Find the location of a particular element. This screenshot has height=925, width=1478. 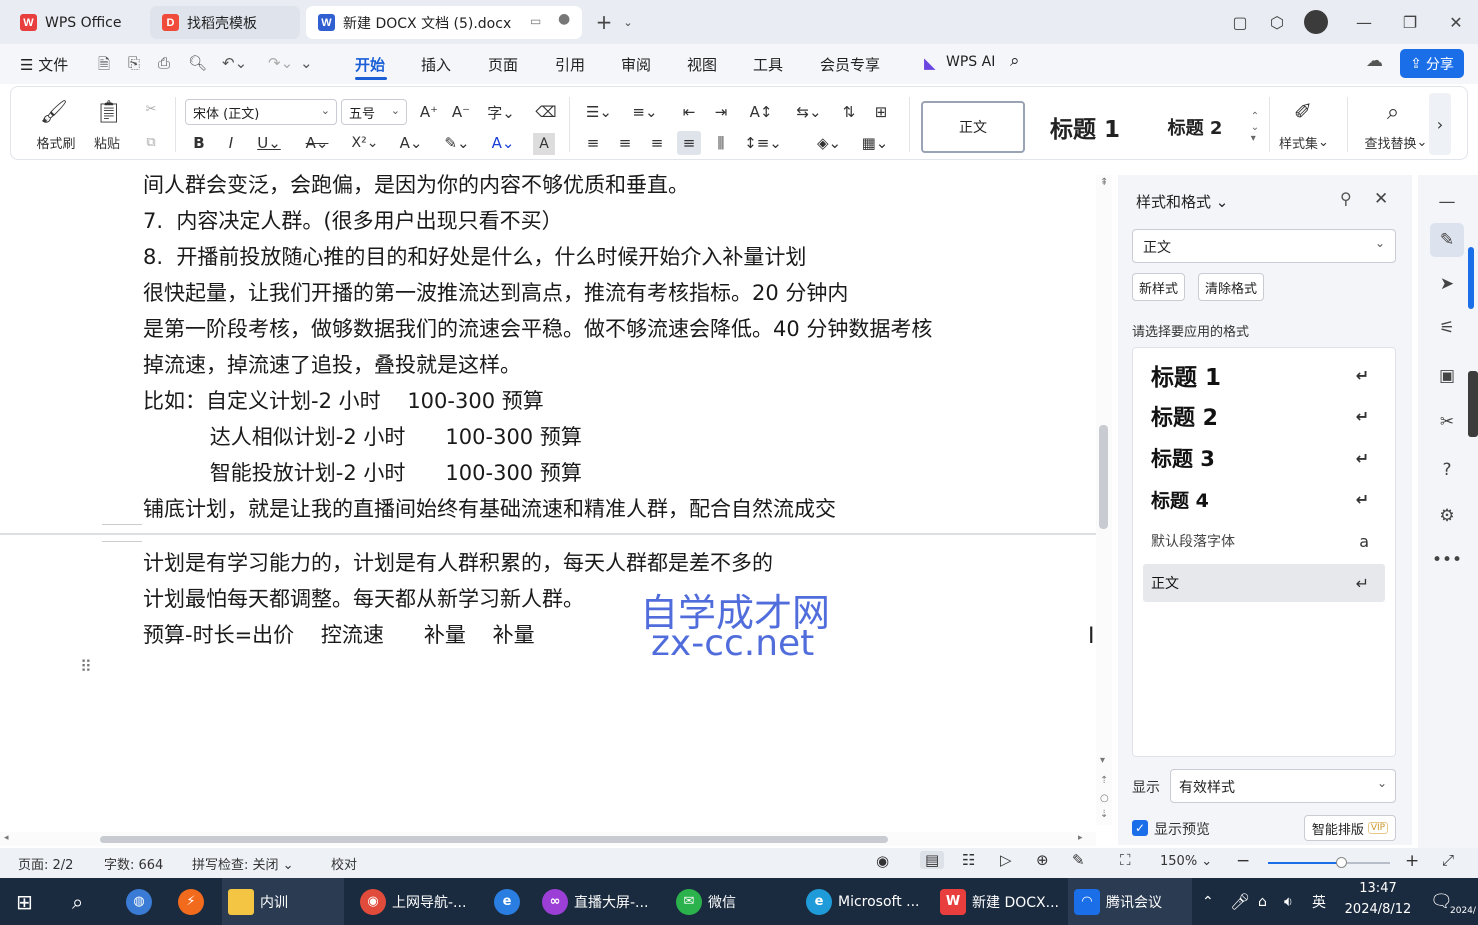

start-icon: ⊞ is located at coordinates (24, 901).